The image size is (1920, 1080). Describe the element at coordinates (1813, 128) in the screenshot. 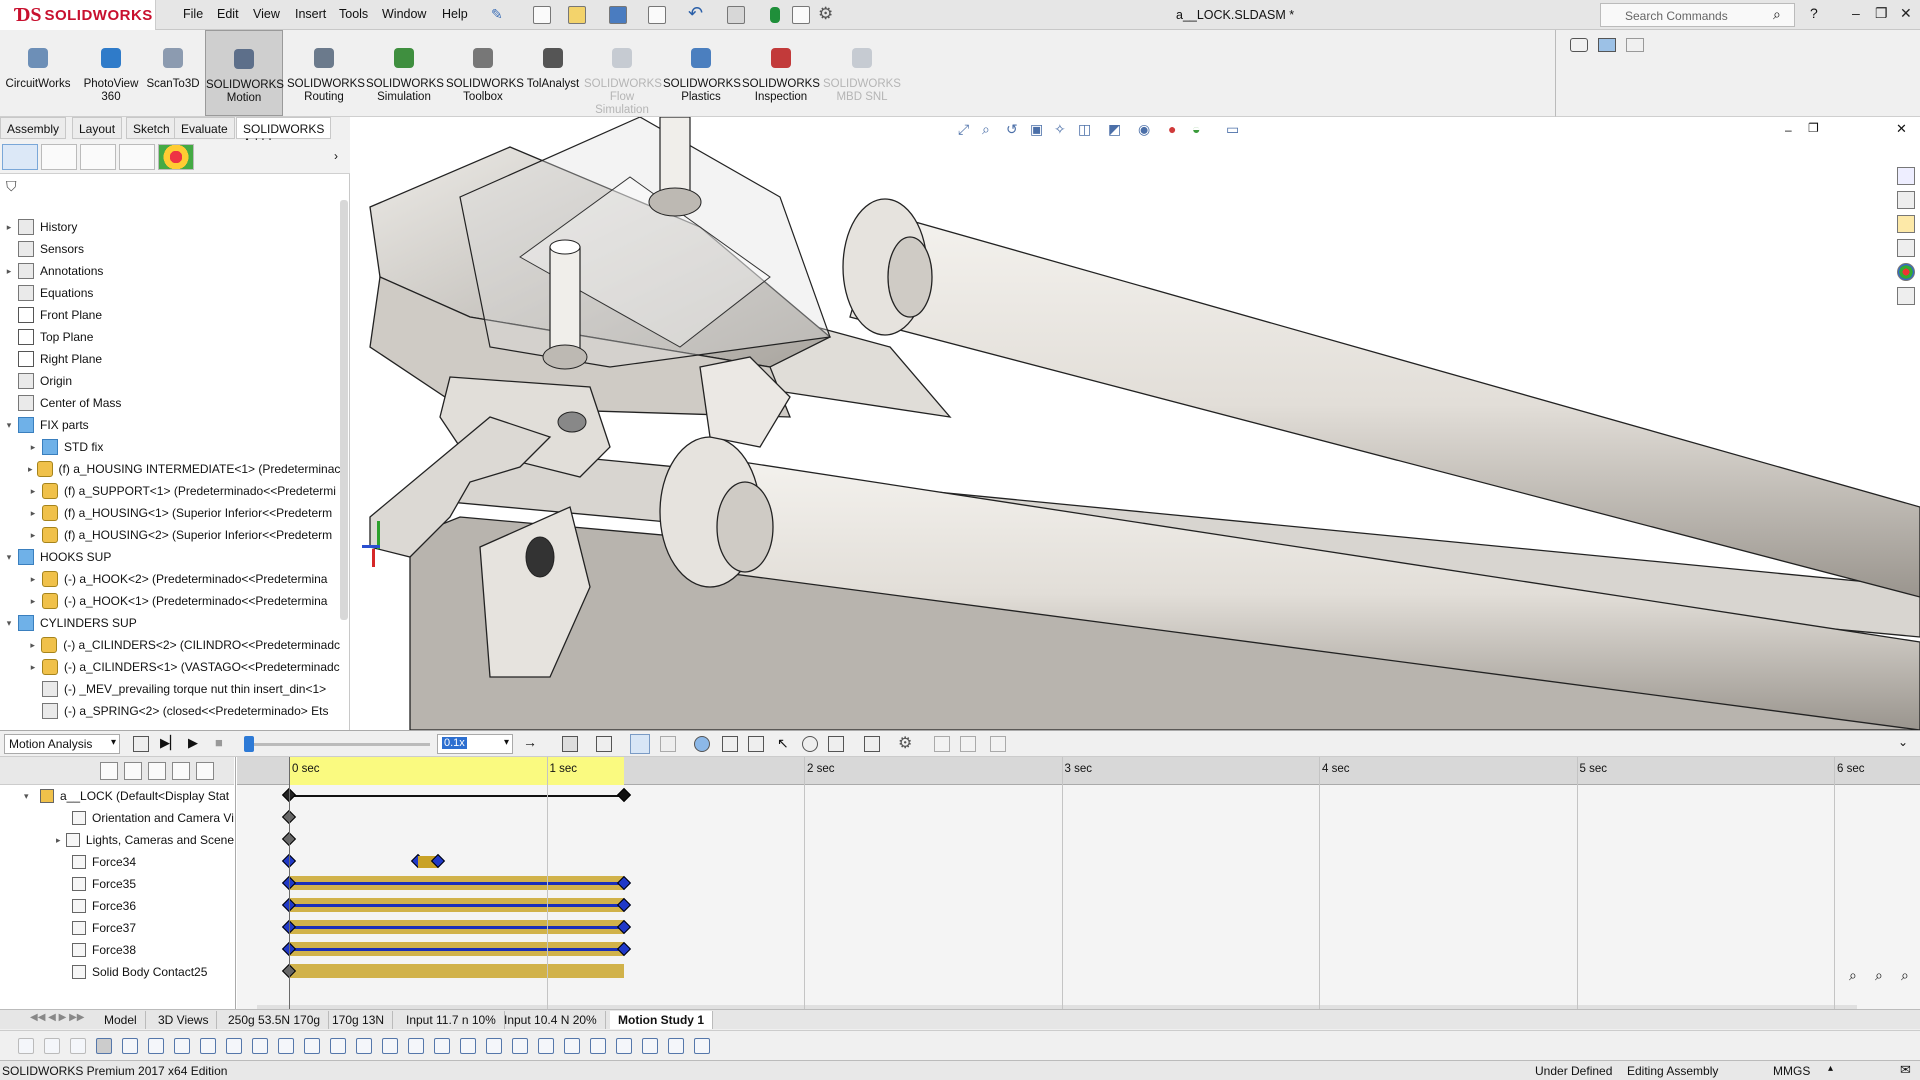

I see `doc-restore-icon: ❐` at that location.